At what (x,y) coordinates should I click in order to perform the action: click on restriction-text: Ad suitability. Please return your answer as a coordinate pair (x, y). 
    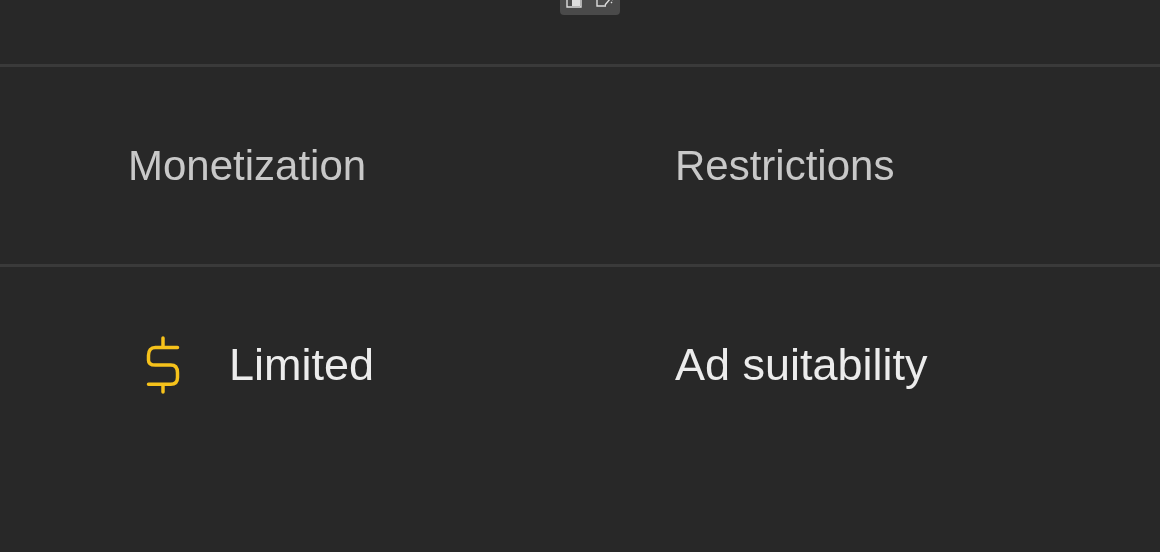
    Looking at the image, I should click on (801, 365).